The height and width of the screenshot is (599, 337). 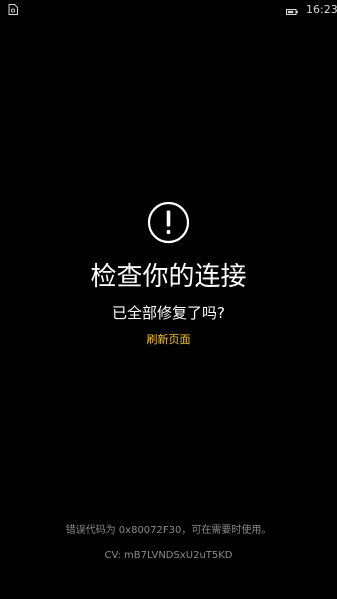 I want to click on error-code-text: 错误代码为 0x80072F30，可在需要时使用。, so click(x=168, y=530).